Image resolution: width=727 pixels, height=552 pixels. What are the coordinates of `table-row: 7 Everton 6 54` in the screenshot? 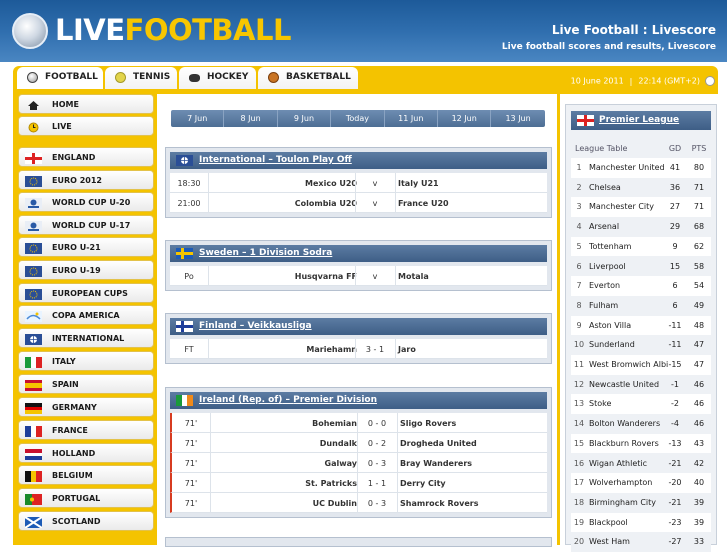 It's located at (641, 286).